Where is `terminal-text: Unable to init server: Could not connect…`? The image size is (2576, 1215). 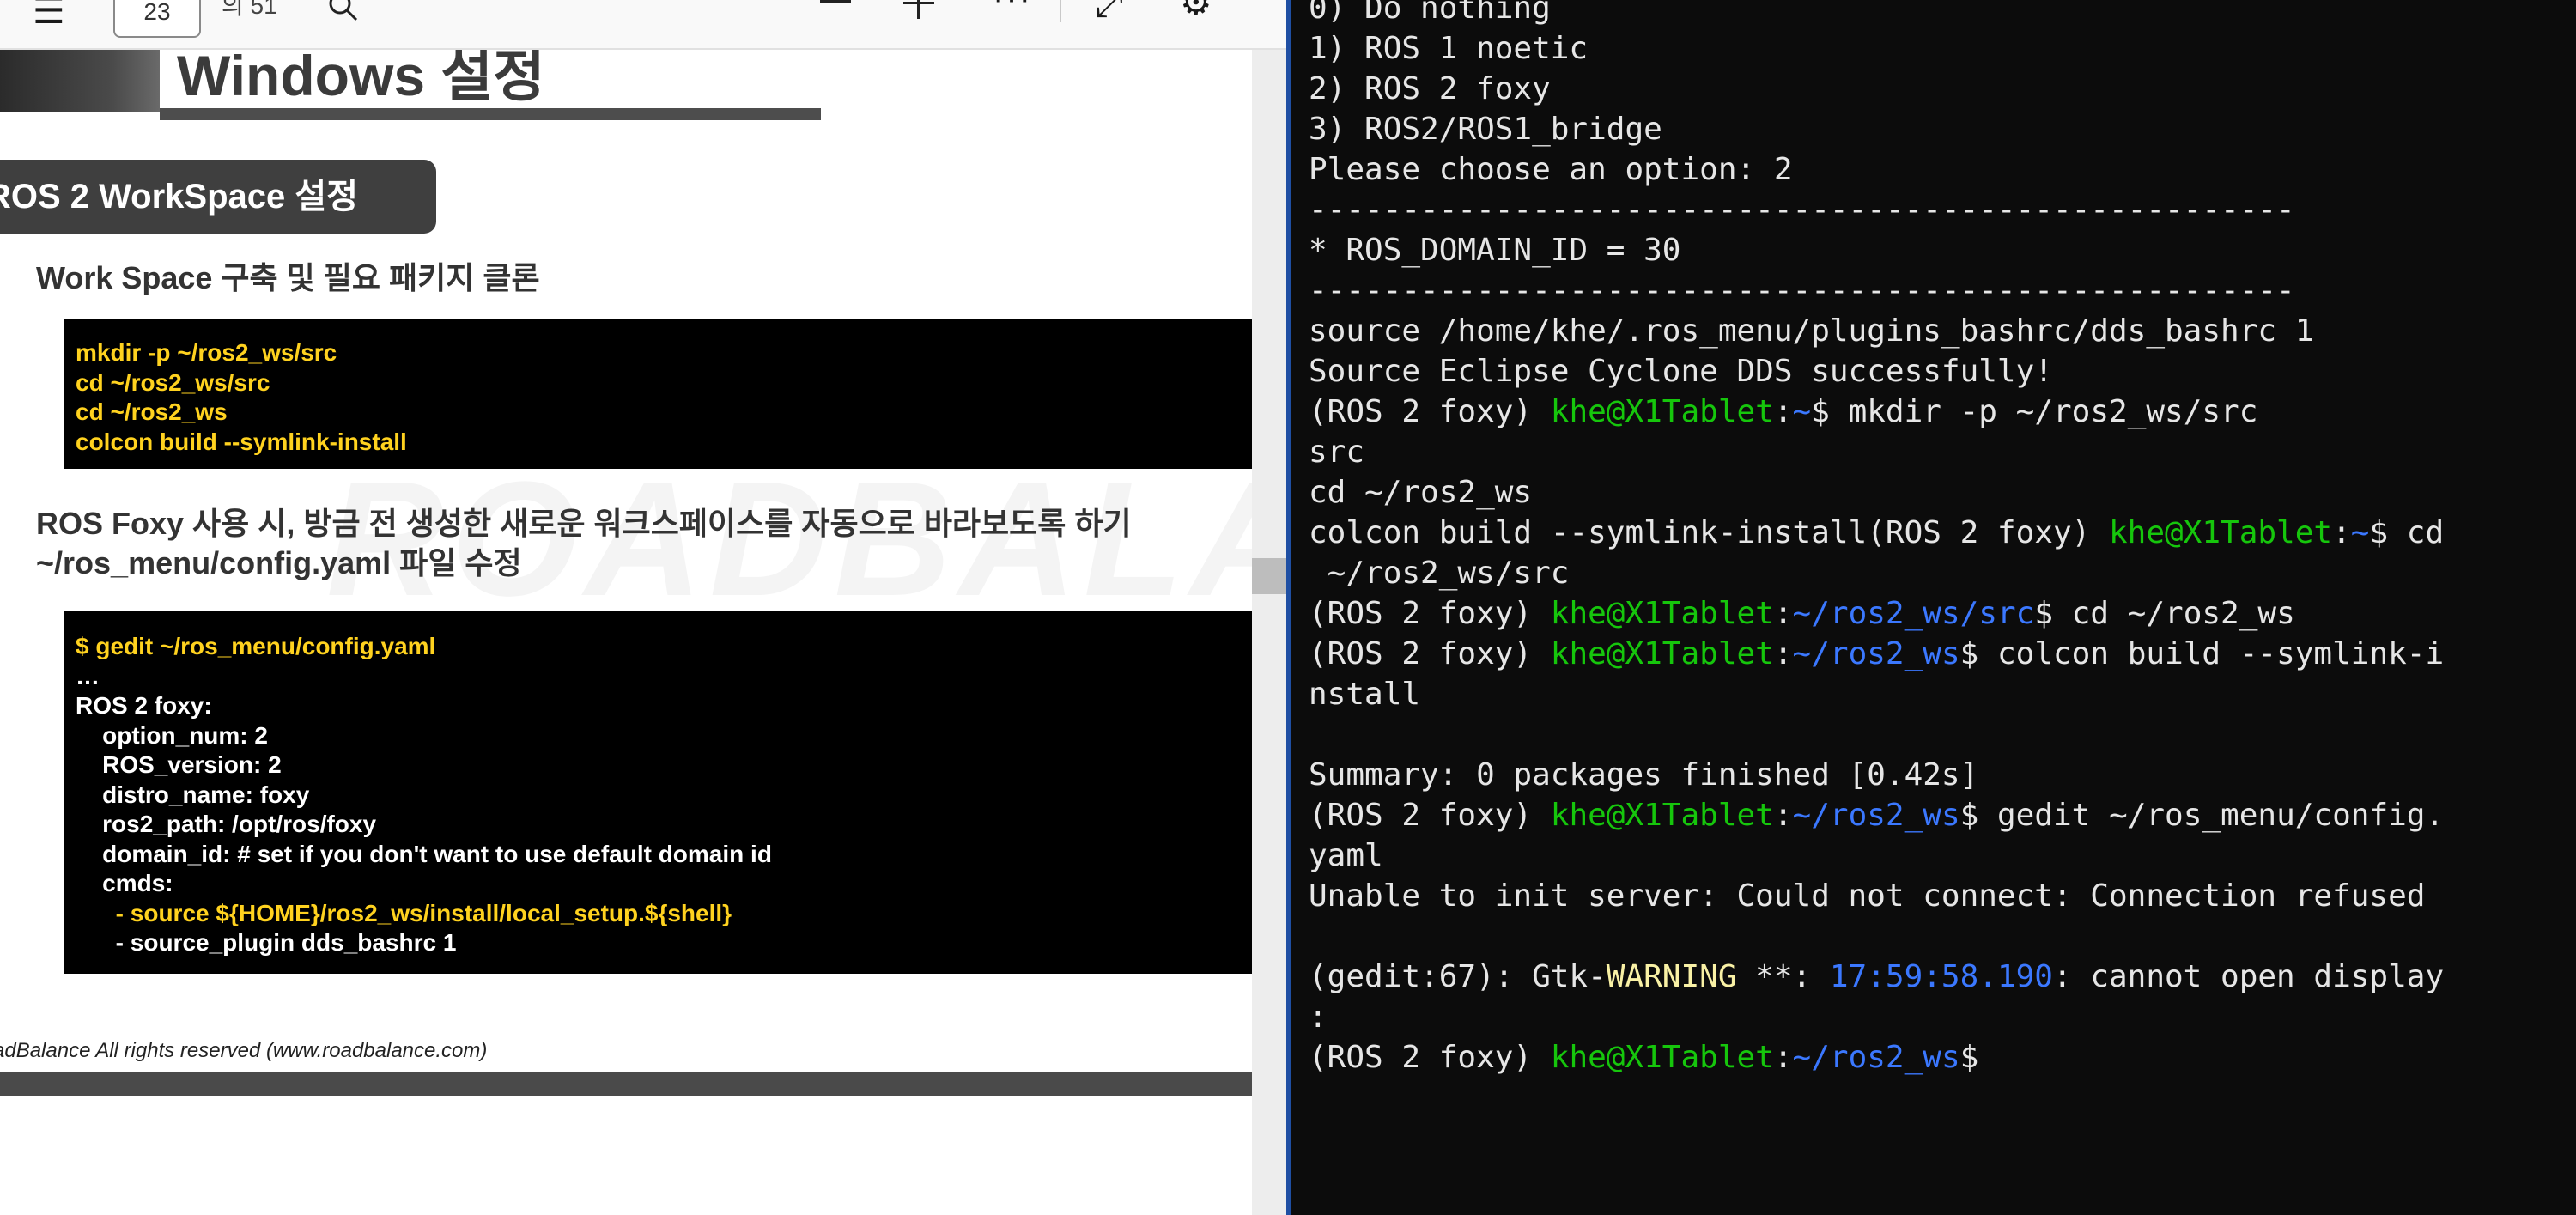 terminal-text: Unable to init server: Could not connect… is located at coordinates (1867, 896).